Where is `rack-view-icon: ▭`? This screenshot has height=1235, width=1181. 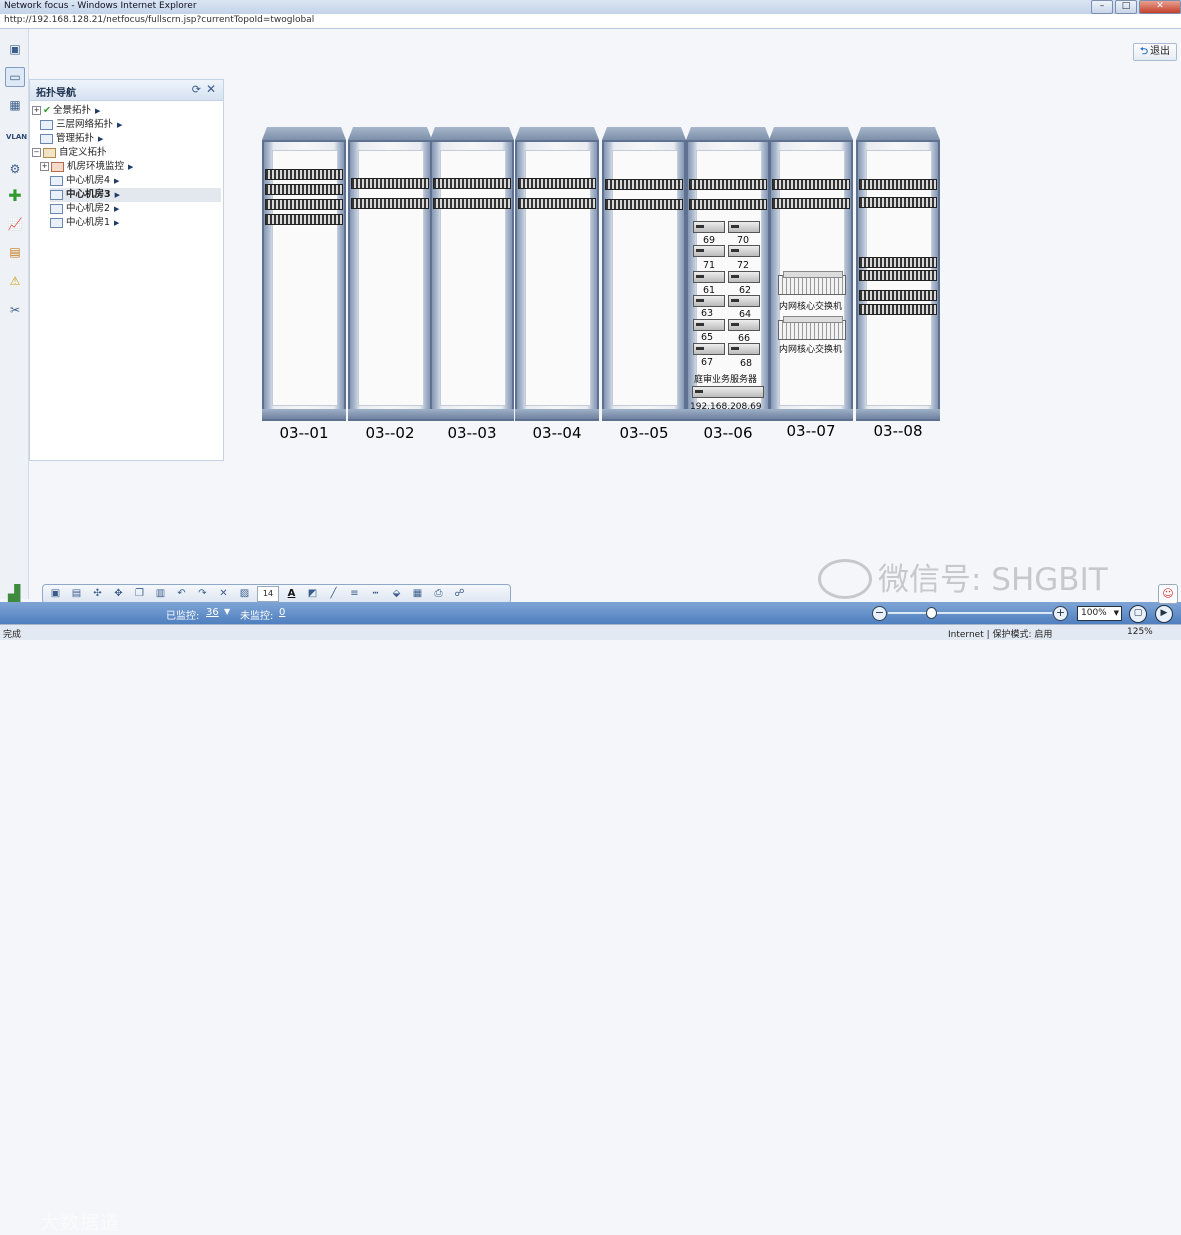
rack-view-icon: ▭ is located at coordinates (15, 77).